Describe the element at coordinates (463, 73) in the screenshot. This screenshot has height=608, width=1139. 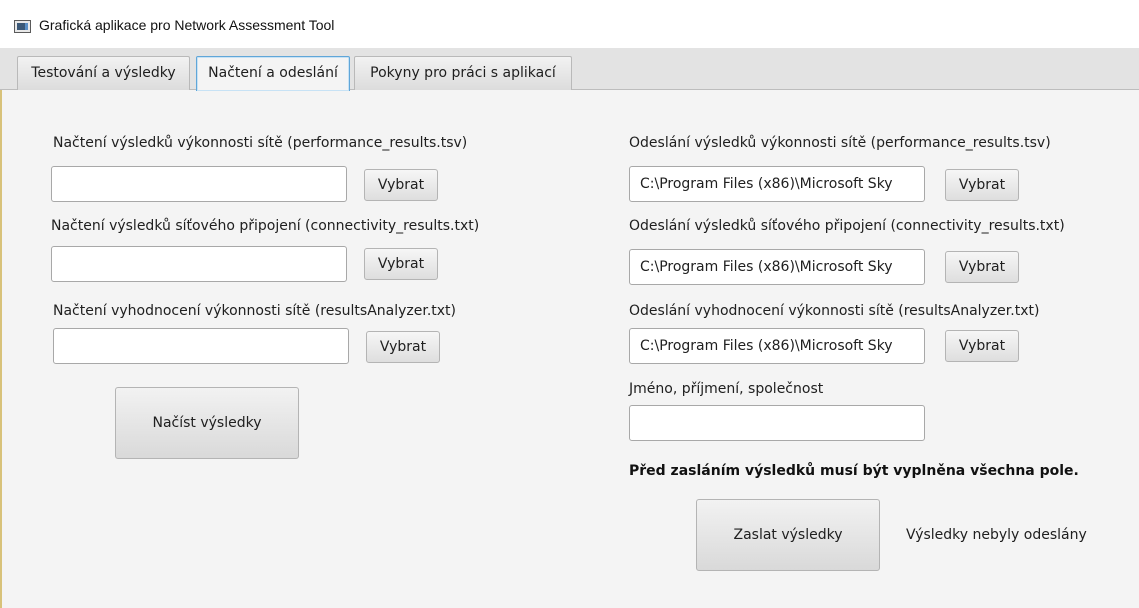
I see `tab-pokyny: Pokyny pro práci s aplikací` at that location.